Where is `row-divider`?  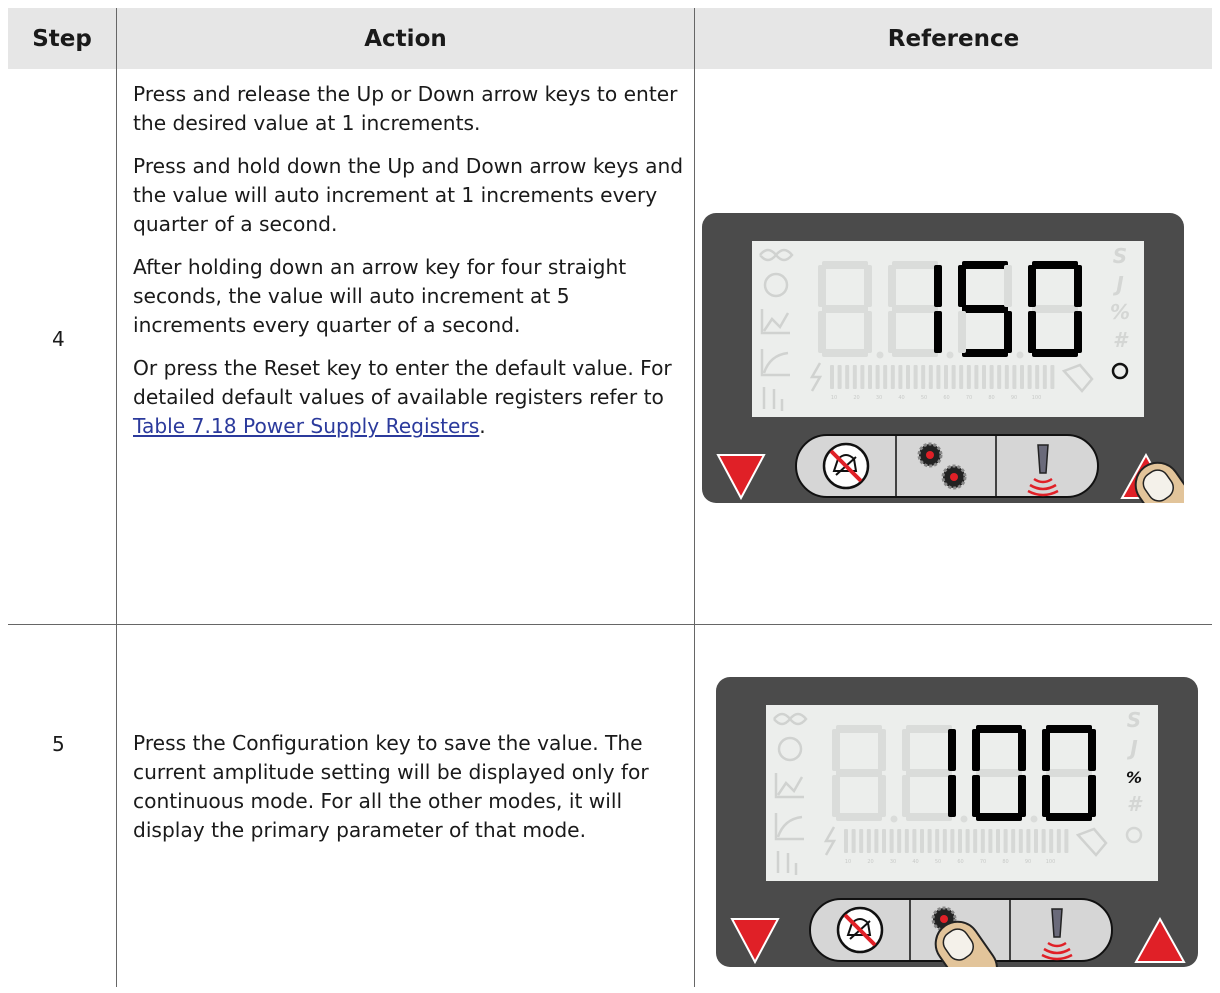
row-divider is located at coordinates (610, 624).